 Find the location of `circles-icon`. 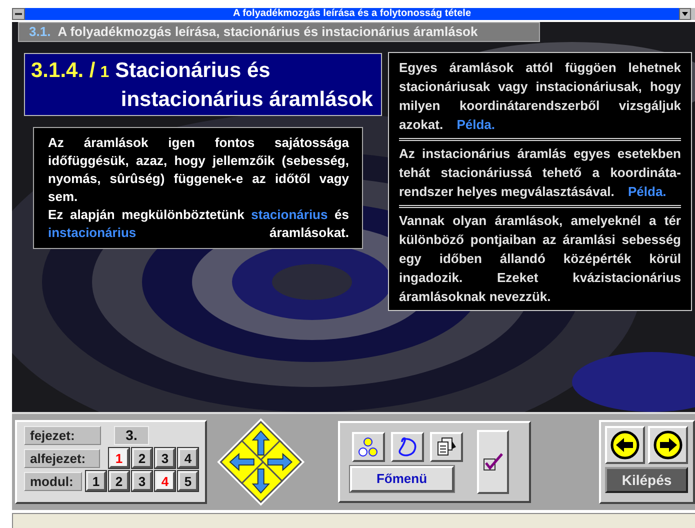

circles-icon is located at coordinates (368, 447).